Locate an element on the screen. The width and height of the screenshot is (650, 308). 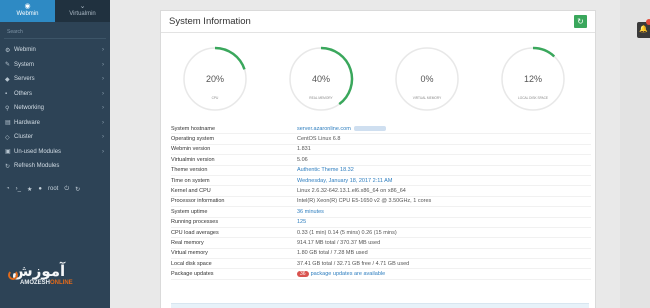
info-value-text: 36 minutes is located at coordinates (310, 212).